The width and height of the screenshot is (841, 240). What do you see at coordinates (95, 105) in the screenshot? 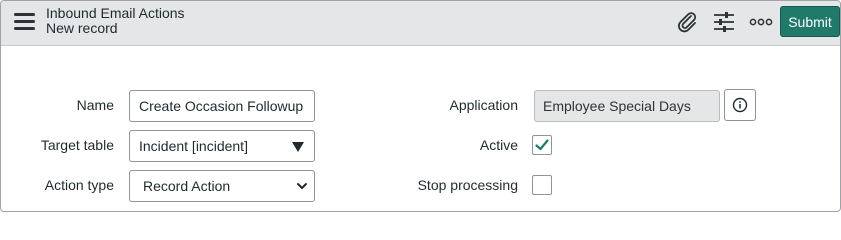
I see `name-label: Name` at bounding box center [95, 105].